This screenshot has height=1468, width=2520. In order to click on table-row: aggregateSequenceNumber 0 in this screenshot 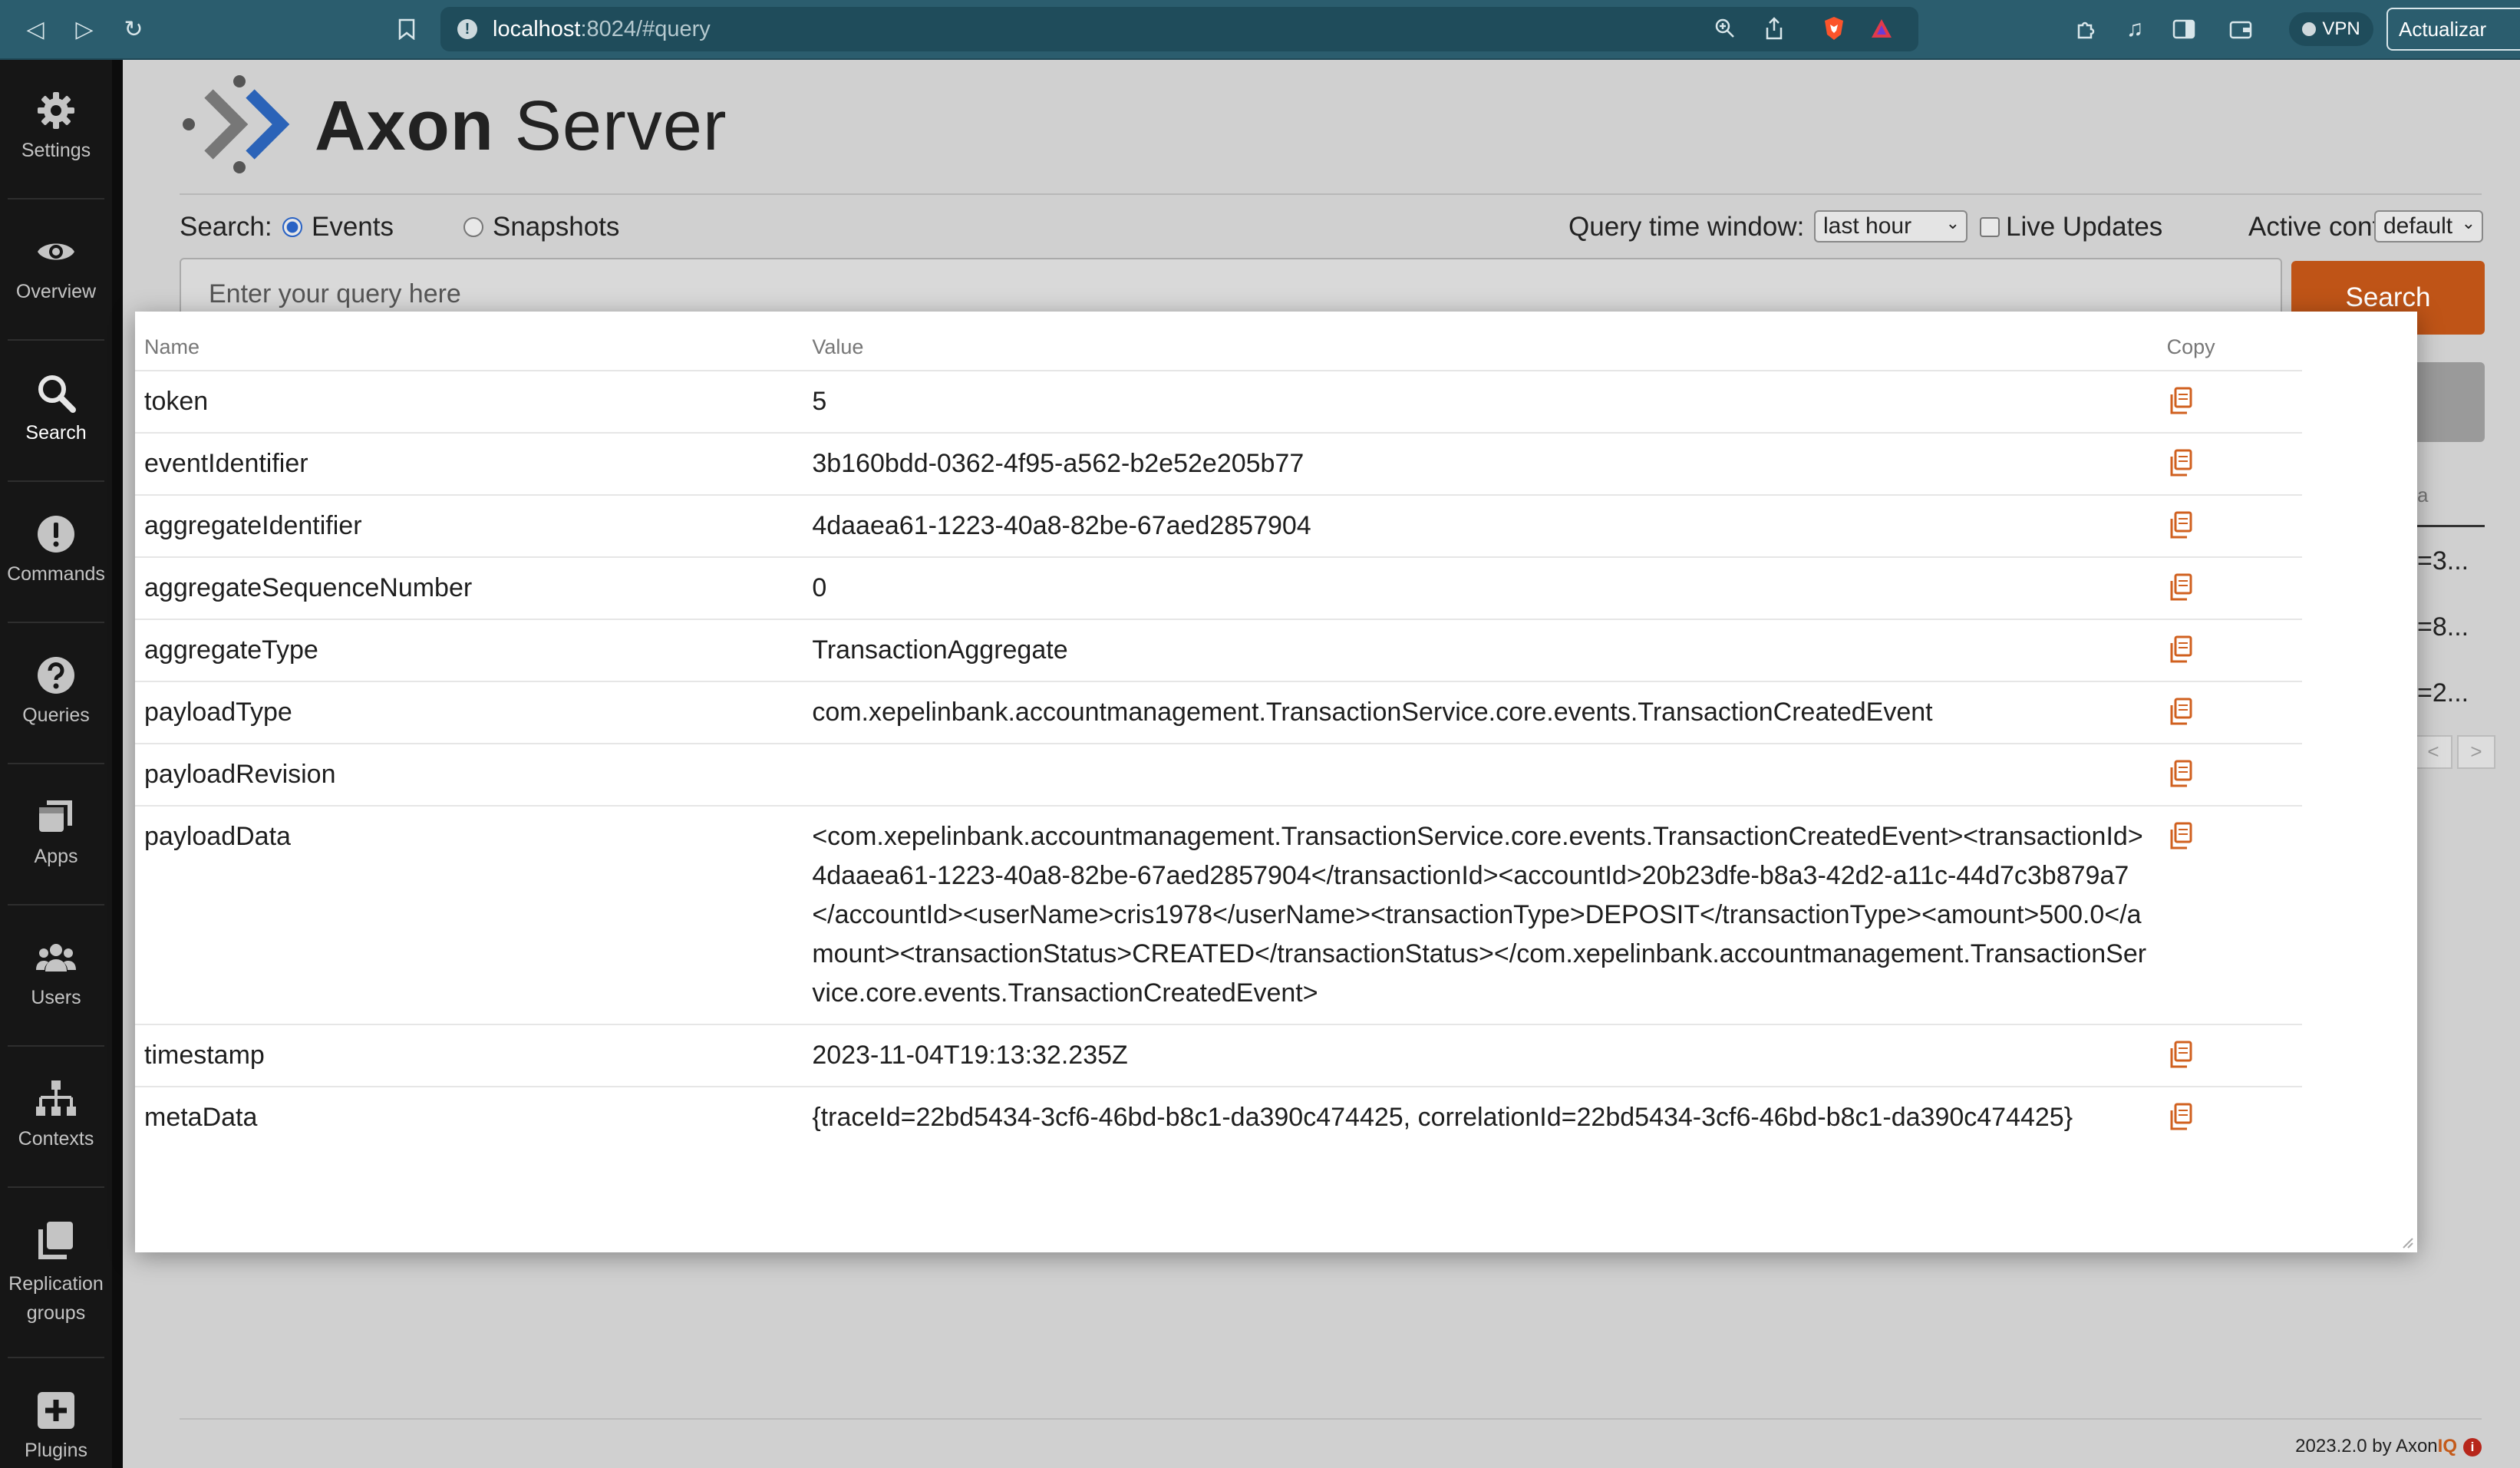, I will do `click(1218, 587)`.